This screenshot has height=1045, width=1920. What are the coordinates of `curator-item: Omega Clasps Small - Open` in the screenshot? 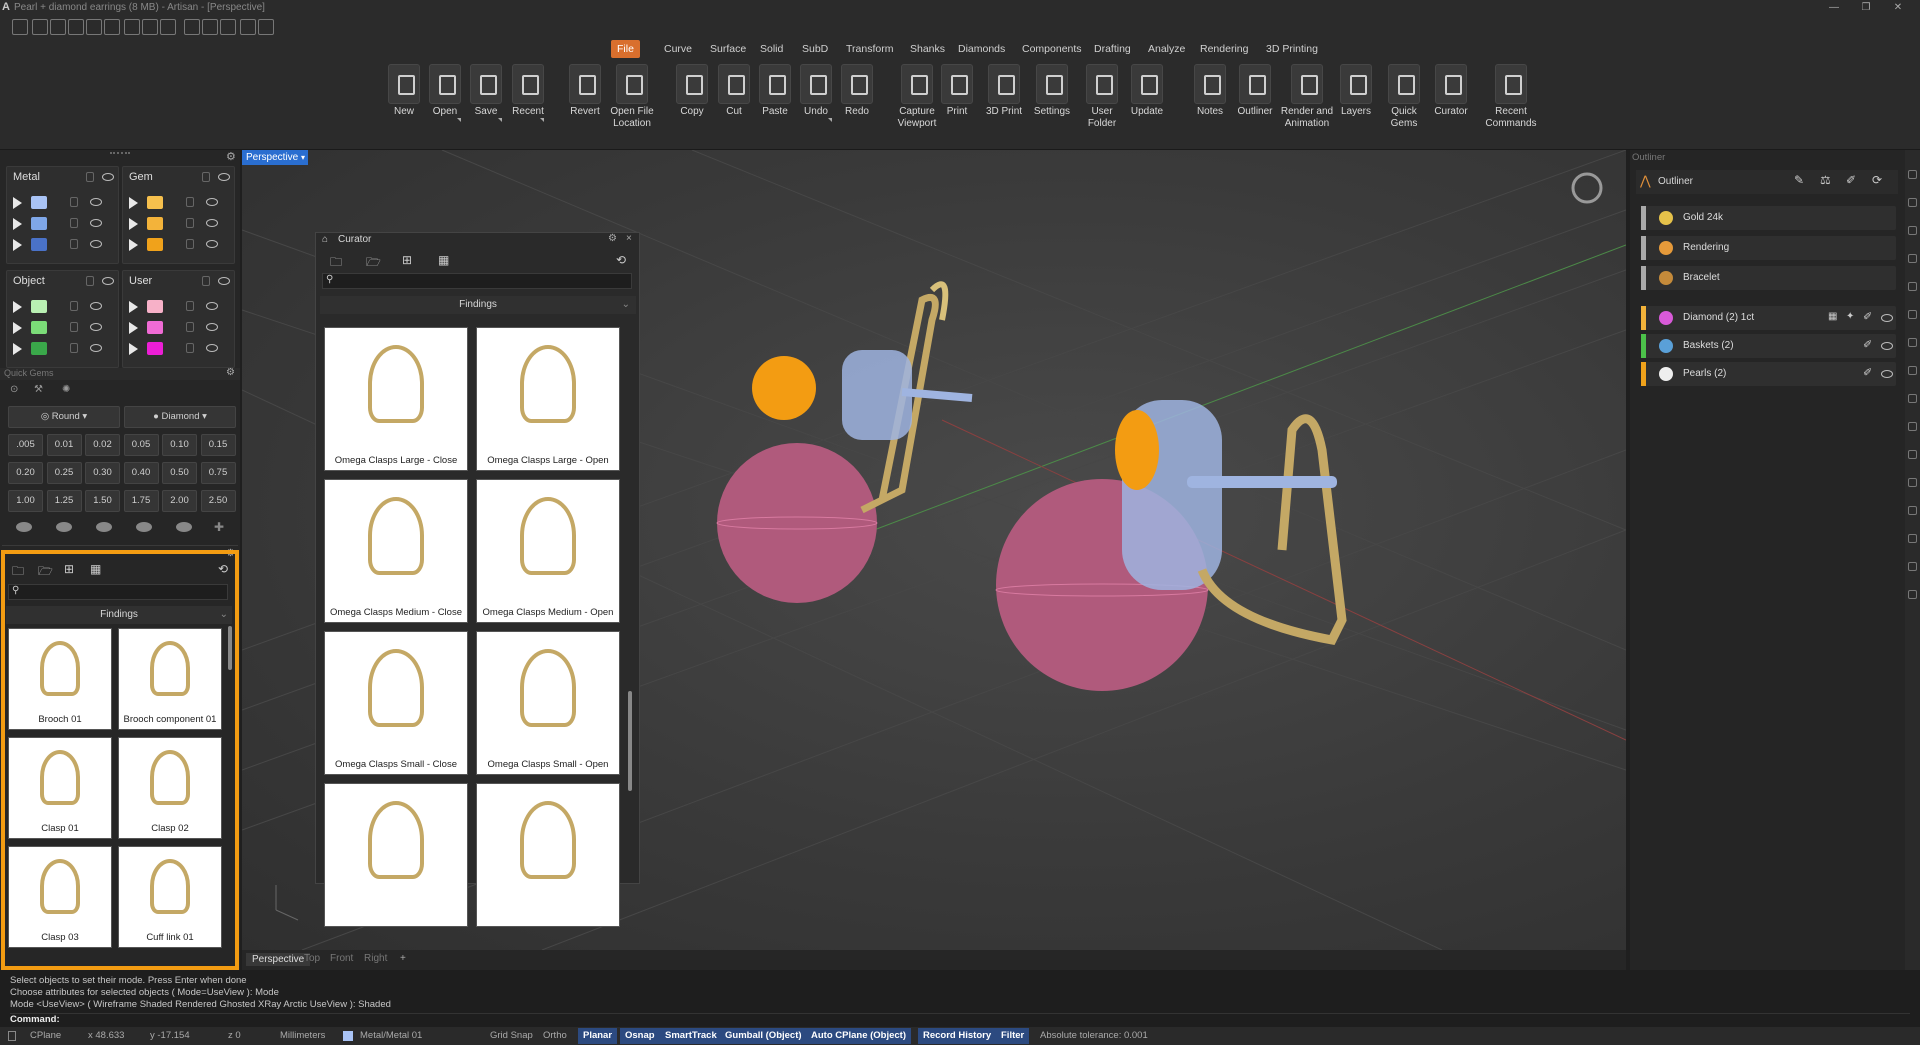 It's located at (548, 703).